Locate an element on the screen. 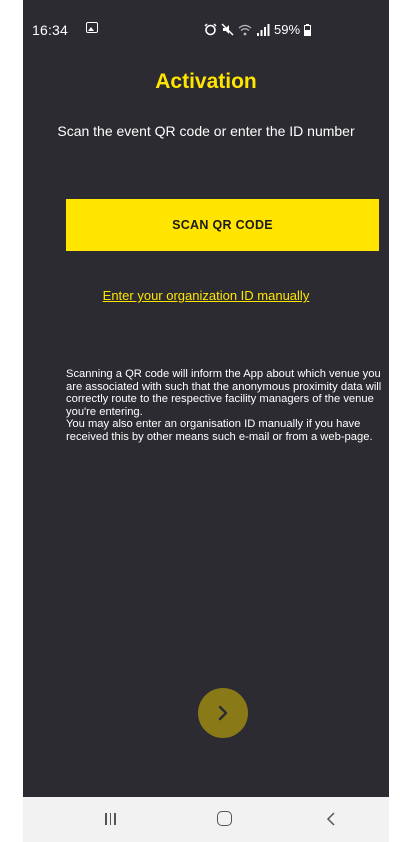  signal-icon is located at coordinates (263, 29).